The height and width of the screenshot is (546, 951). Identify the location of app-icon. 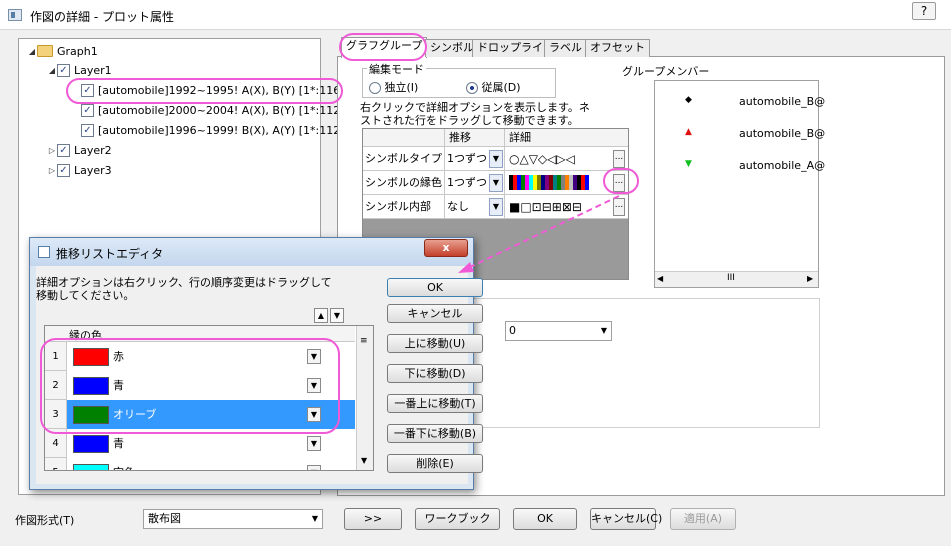
(15, 15).